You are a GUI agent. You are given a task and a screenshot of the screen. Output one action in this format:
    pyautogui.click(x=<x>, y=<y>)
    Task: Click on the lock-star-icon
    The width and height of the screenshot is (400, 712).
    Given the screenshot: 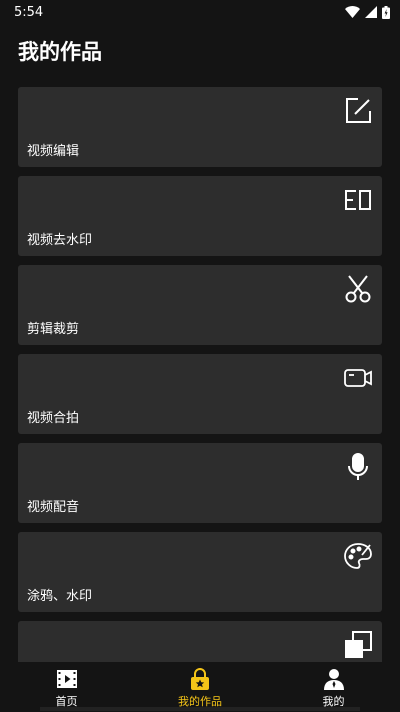 What is the action you would take?
    pyautogui.click(x=200, y=679)
    